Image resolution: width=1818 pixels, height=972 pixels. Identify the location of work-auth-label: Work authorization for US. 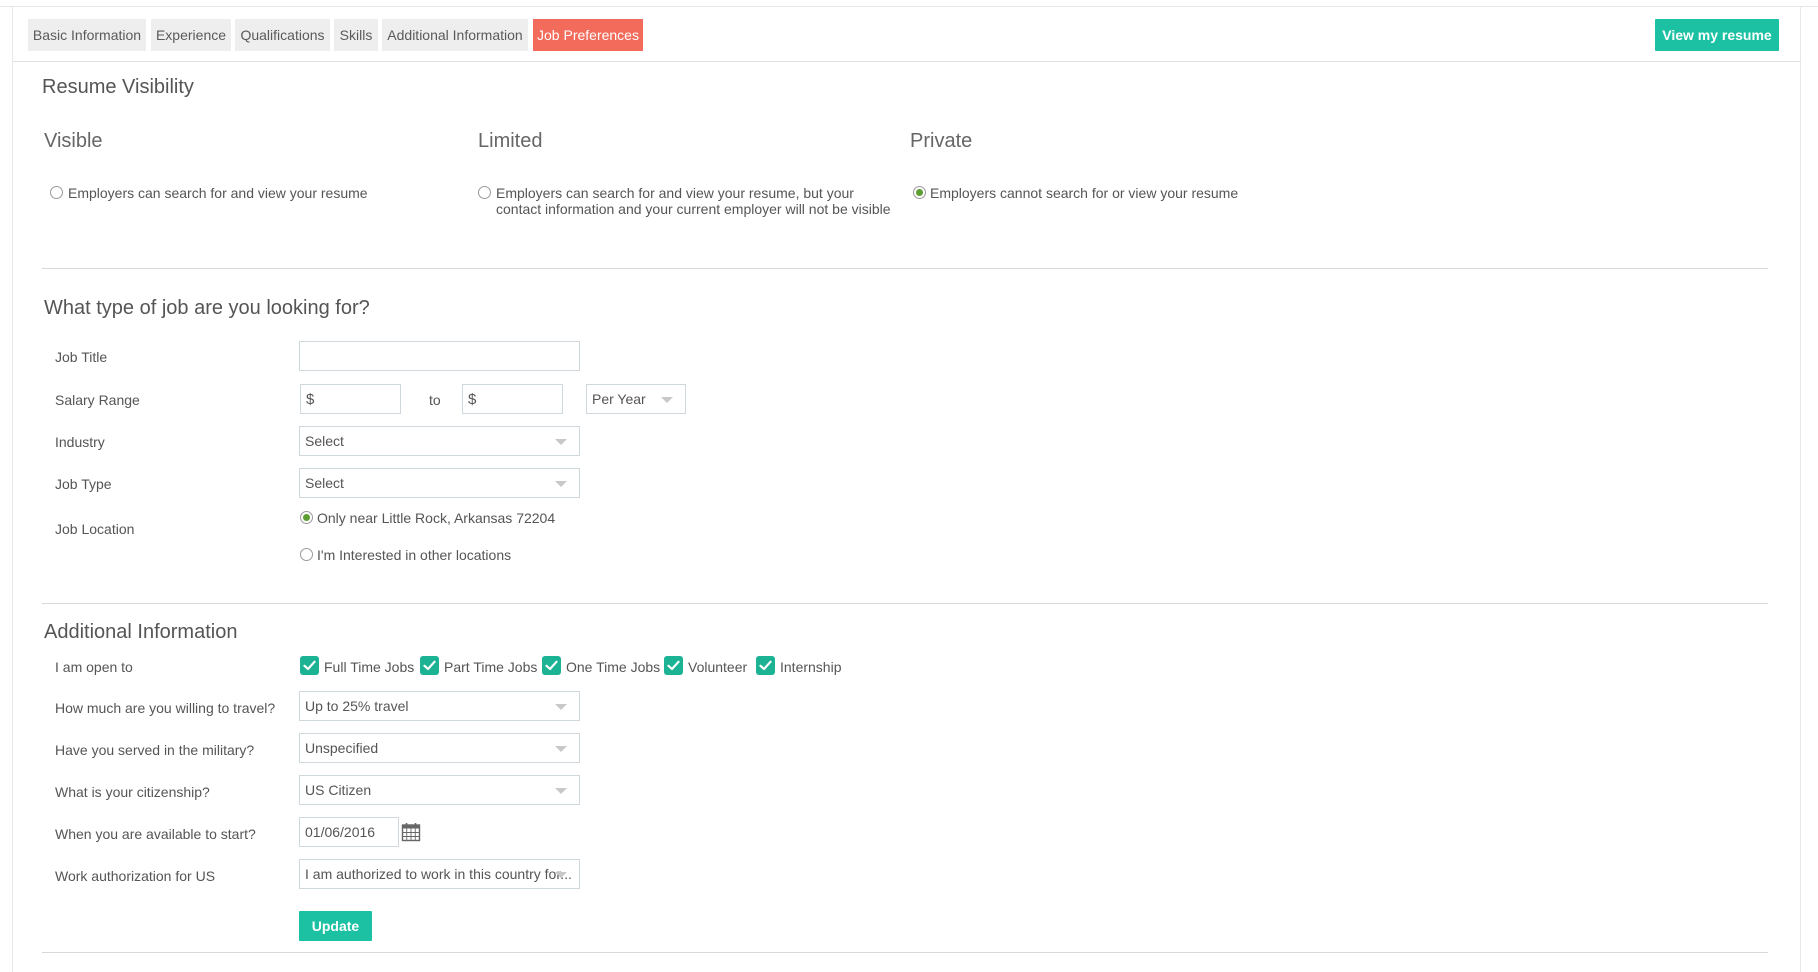
(135, 876).